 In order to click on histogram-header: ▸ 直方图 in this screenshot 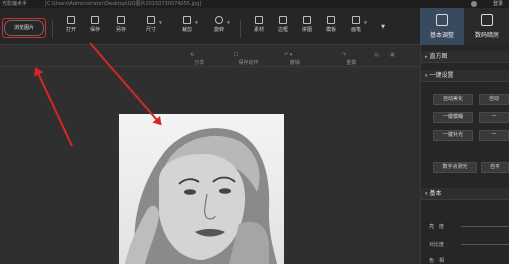, I will do `click(465, 57)`.